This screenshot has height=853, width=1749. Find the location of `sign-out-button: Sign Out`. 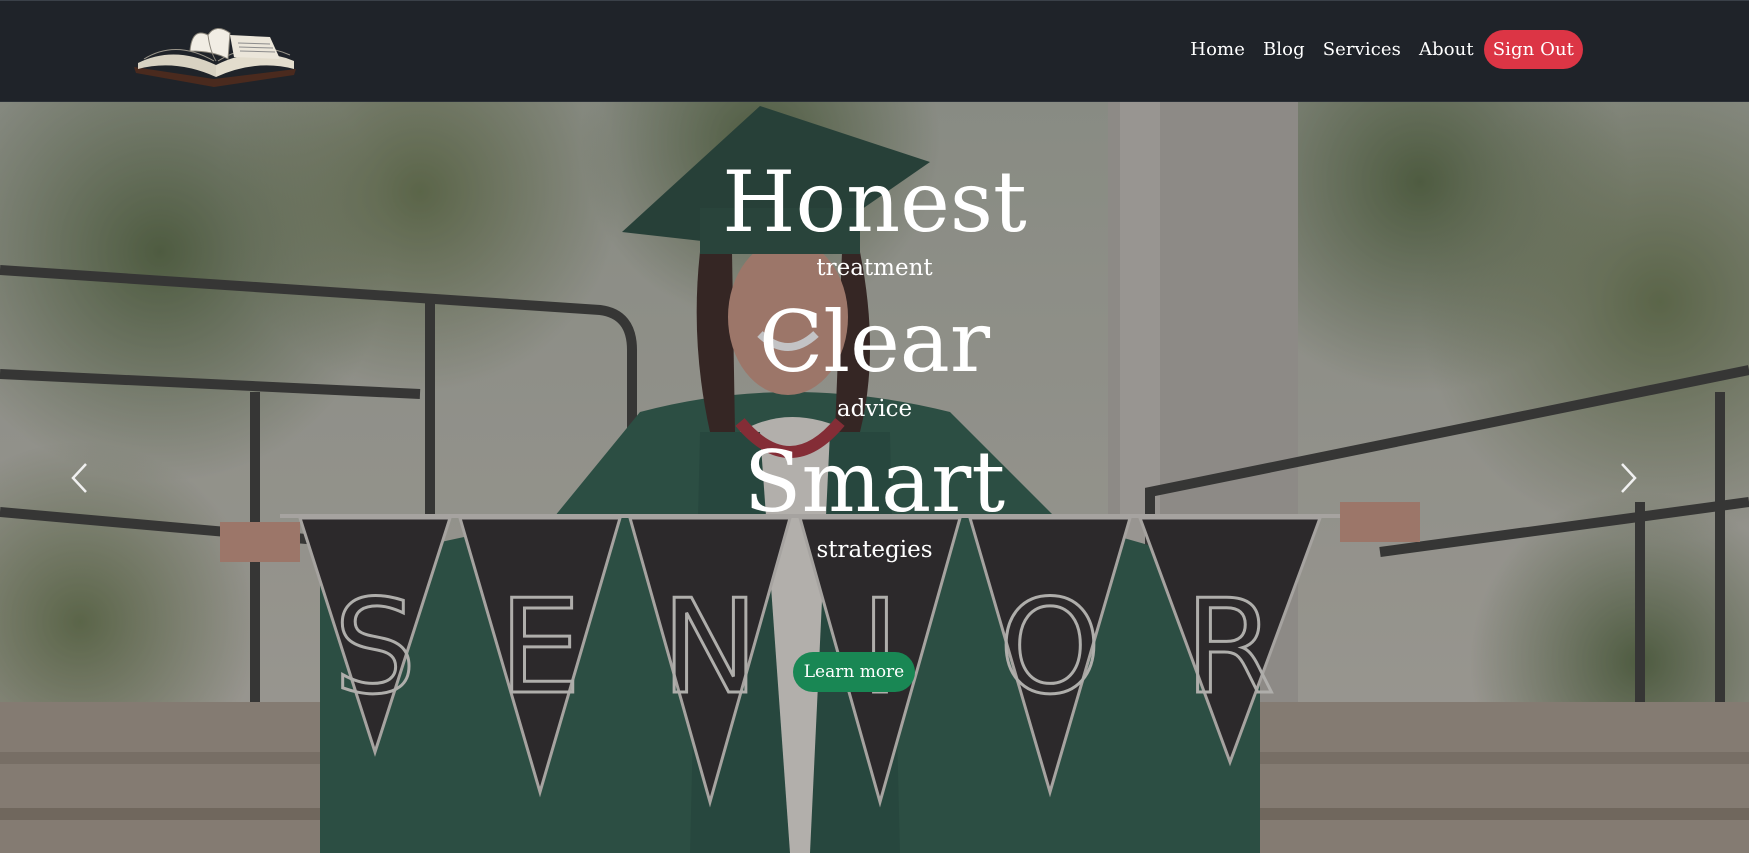

sign-out-button: Sign Out is located at coordinates (1533, 49).